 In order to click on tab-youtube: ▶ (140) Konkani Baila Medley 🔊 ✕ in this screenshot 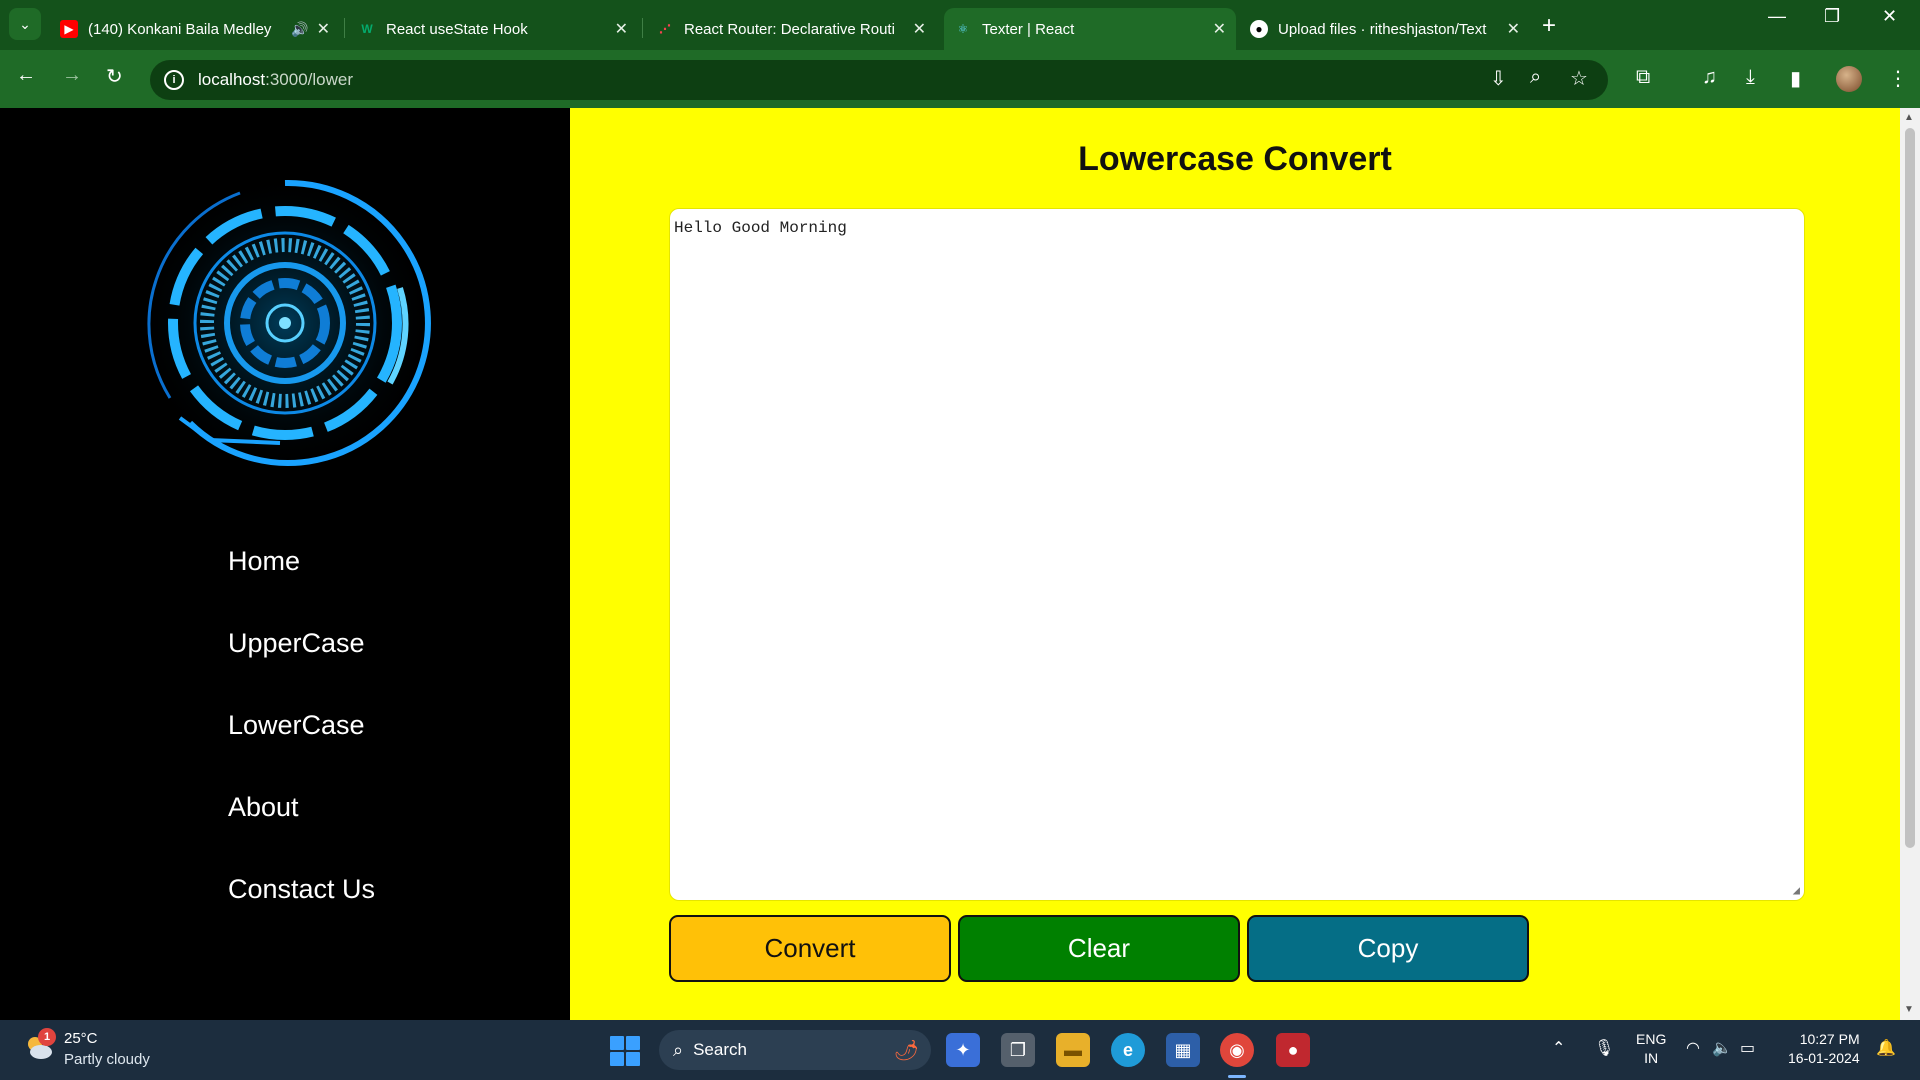, I will do `click(195, 29)`.